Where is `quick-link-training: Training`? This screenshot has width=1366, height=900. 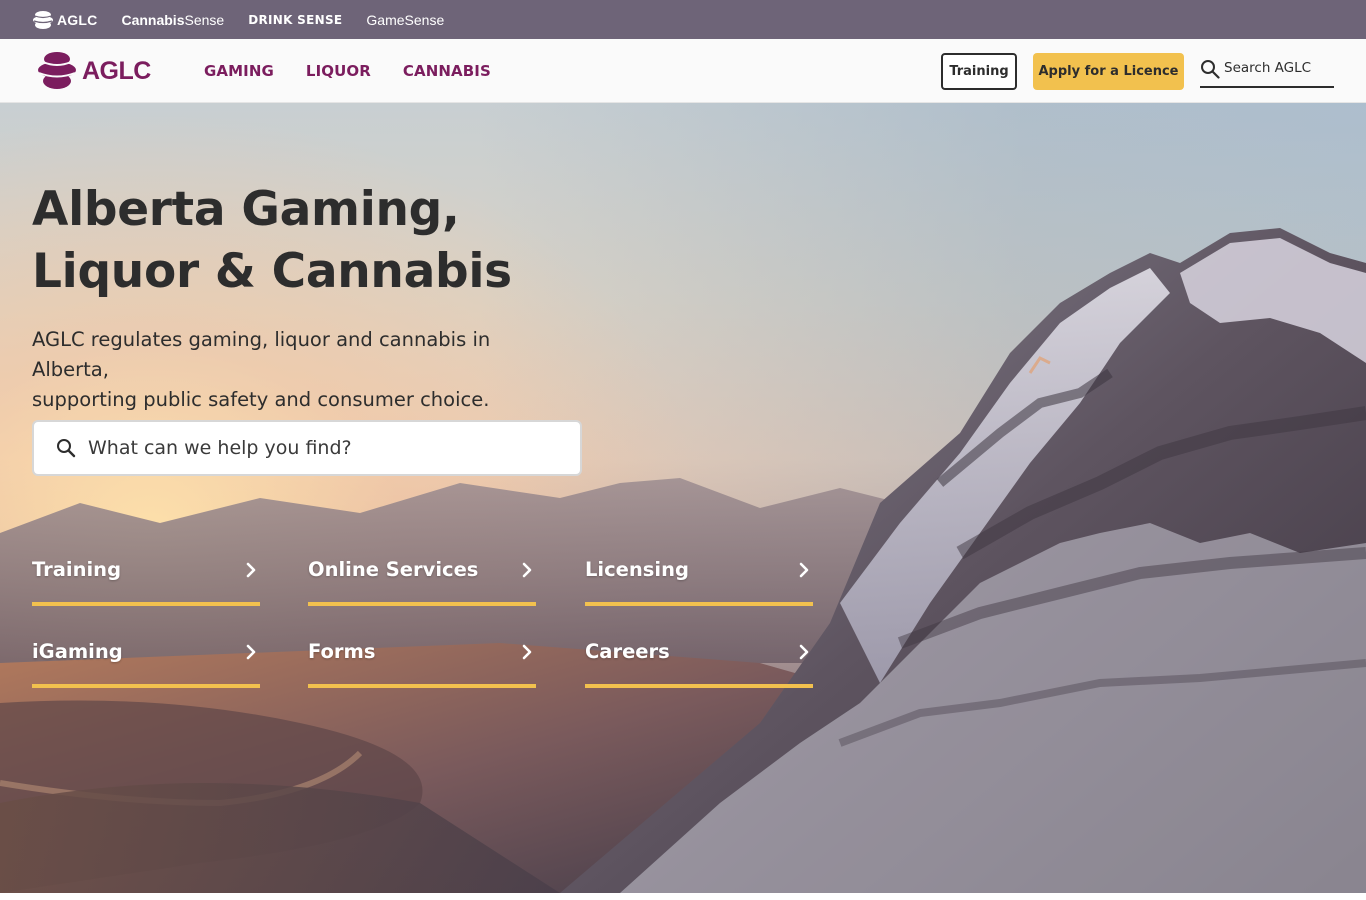
quick-link-training: Training is located at coordinates (146, 575).